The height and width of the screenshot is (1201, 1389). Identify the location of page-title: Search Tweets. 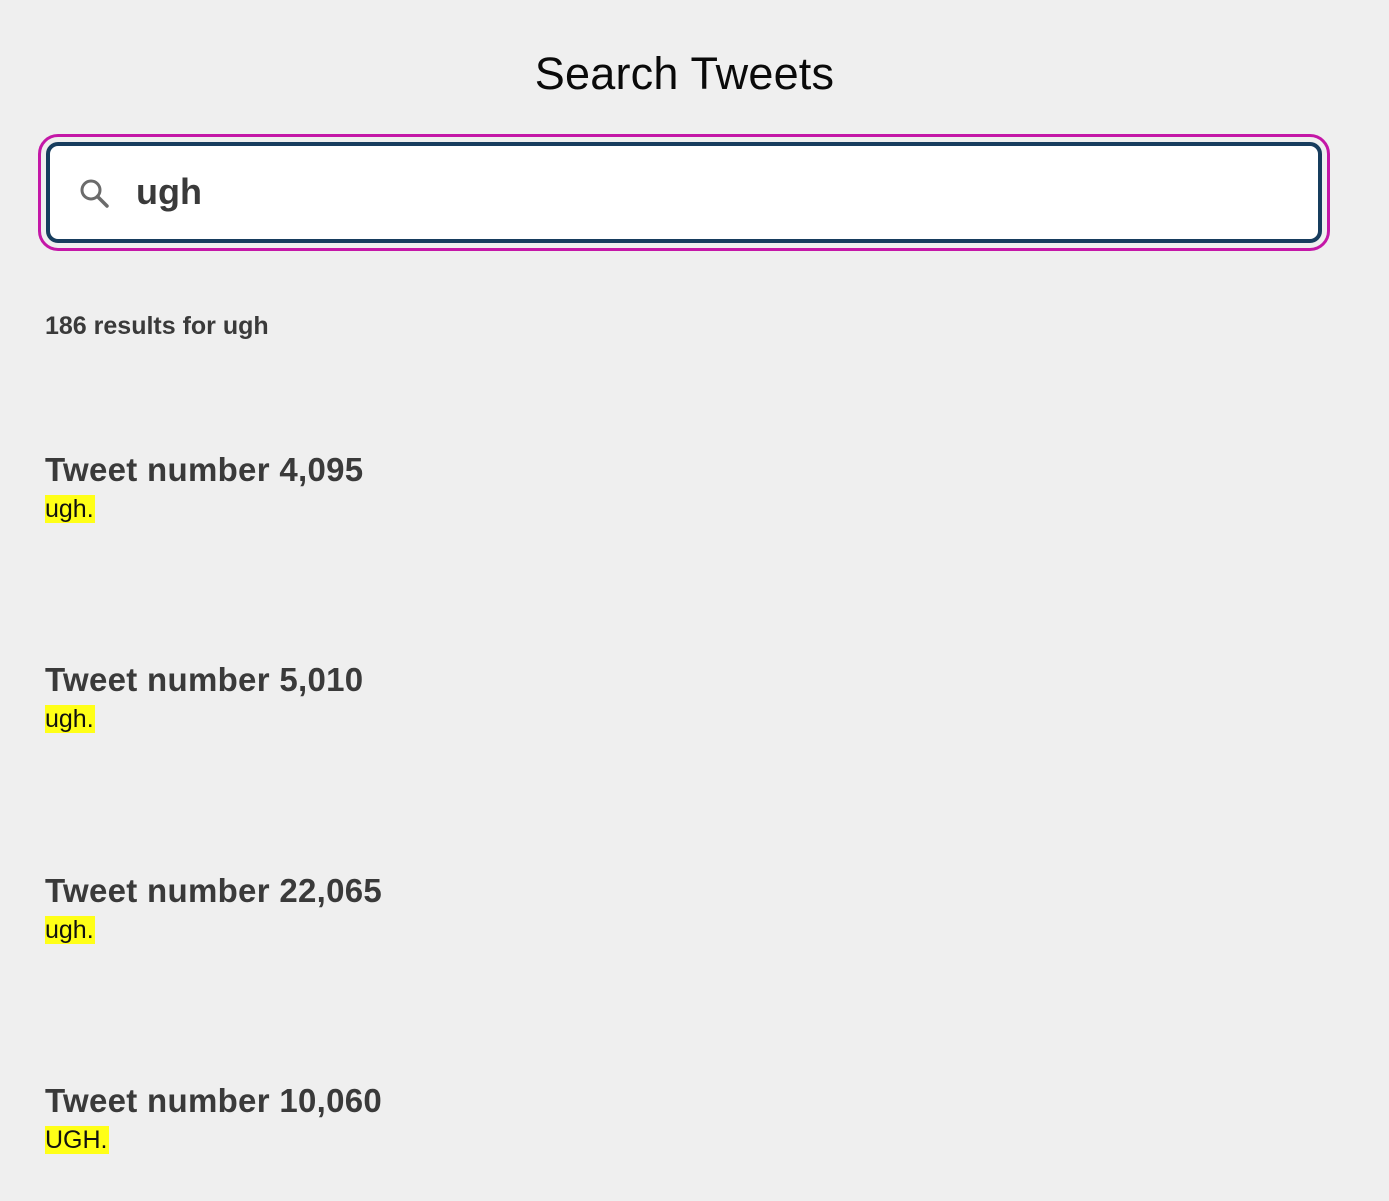
(684, 73).